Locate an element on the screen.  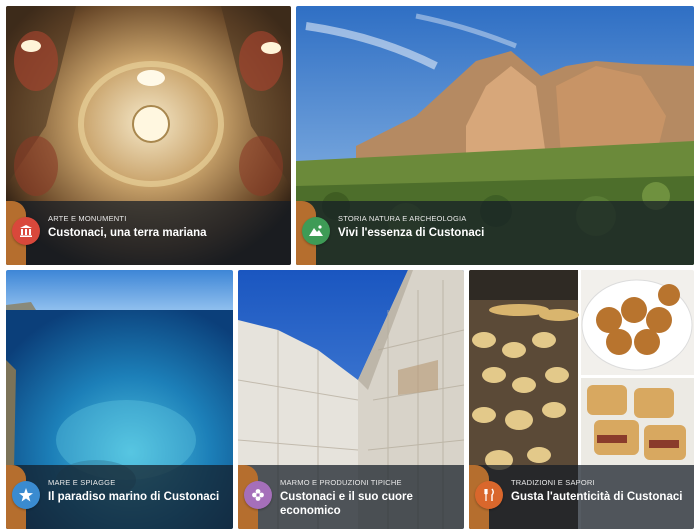
mountain-icon is located at coordinates (316, 231).